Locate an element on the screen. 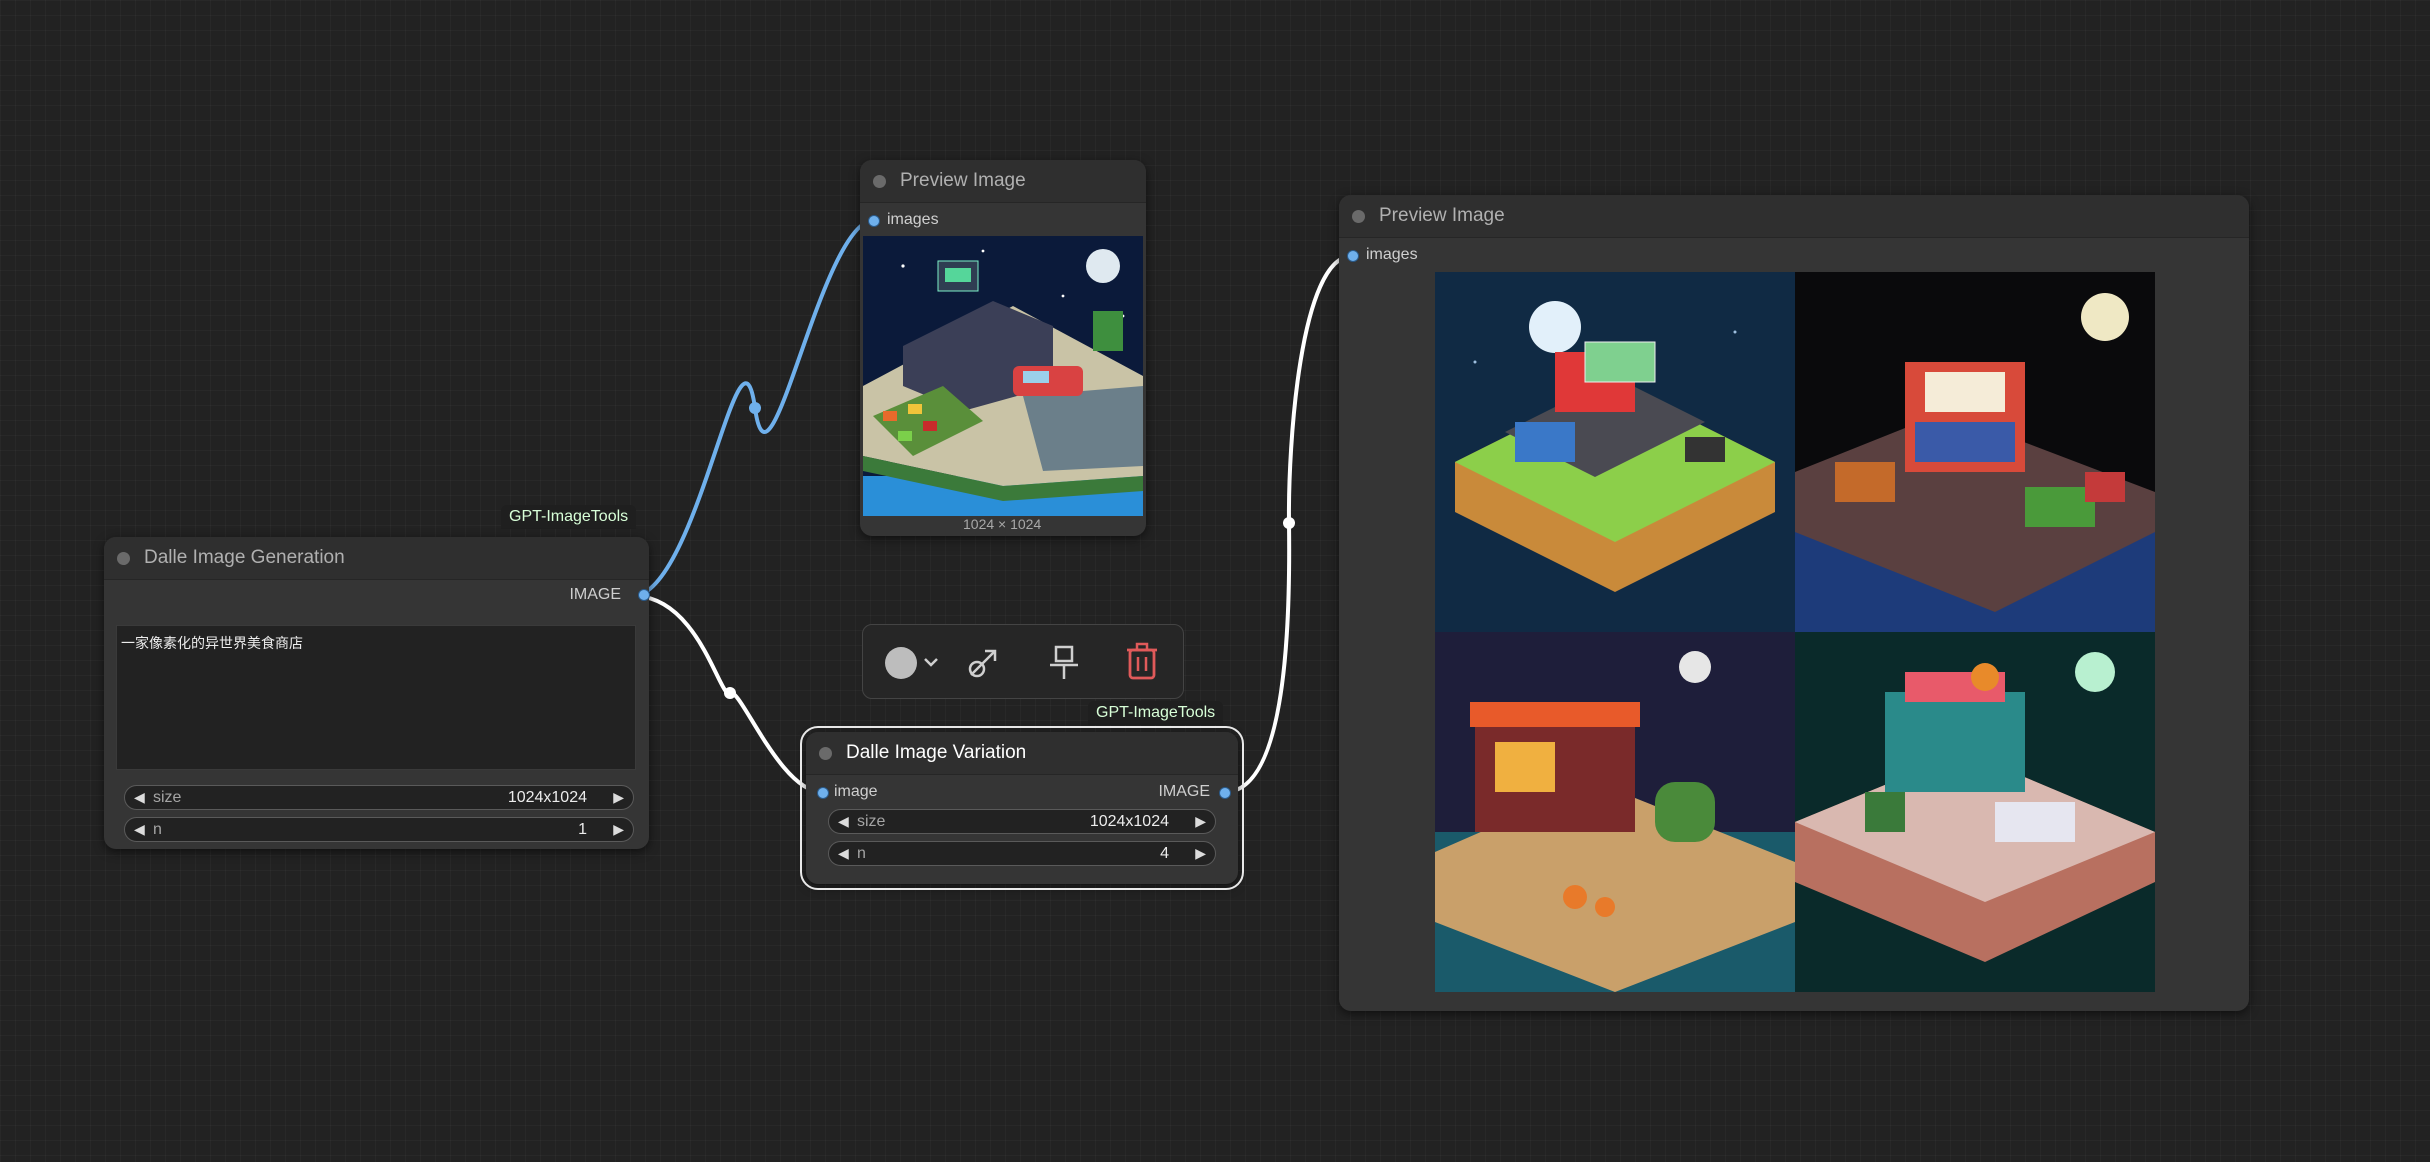 The height and width of the screenshot is (1162, 2430). bypass-icon is located at coordinates (982, 663).